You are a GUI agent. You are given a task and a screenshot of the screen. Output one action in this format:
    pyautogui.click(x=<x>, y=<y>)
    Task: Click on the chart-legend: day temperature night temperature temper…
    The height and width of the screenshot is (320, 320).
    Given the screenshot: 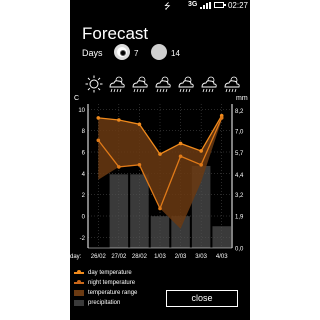 What is the action you would take?
    pyautogui.click(x=105, y=288)
    